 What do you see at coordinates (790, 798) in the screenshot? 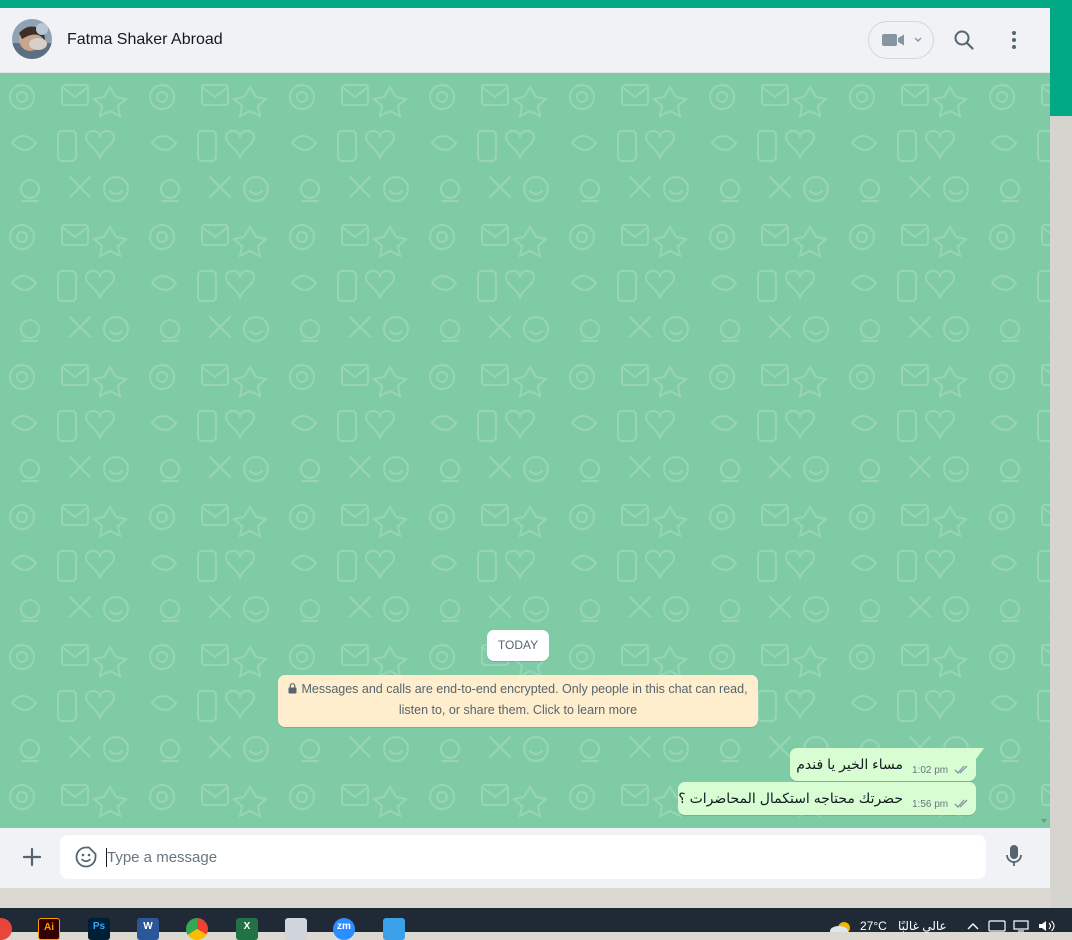
I see `message-text: حضرتك محتاجه استكمال المحاضرات ؟` at bounding box center [790, 798].